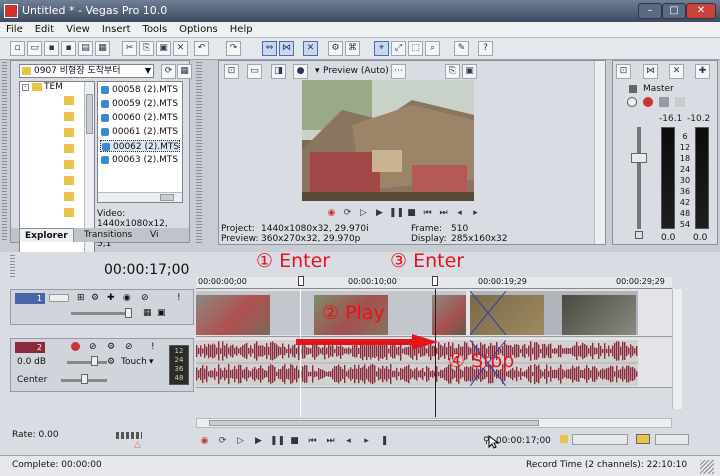 This screenshot has width=720, height=476. I want to click on lock-icon, so click(639, 235).